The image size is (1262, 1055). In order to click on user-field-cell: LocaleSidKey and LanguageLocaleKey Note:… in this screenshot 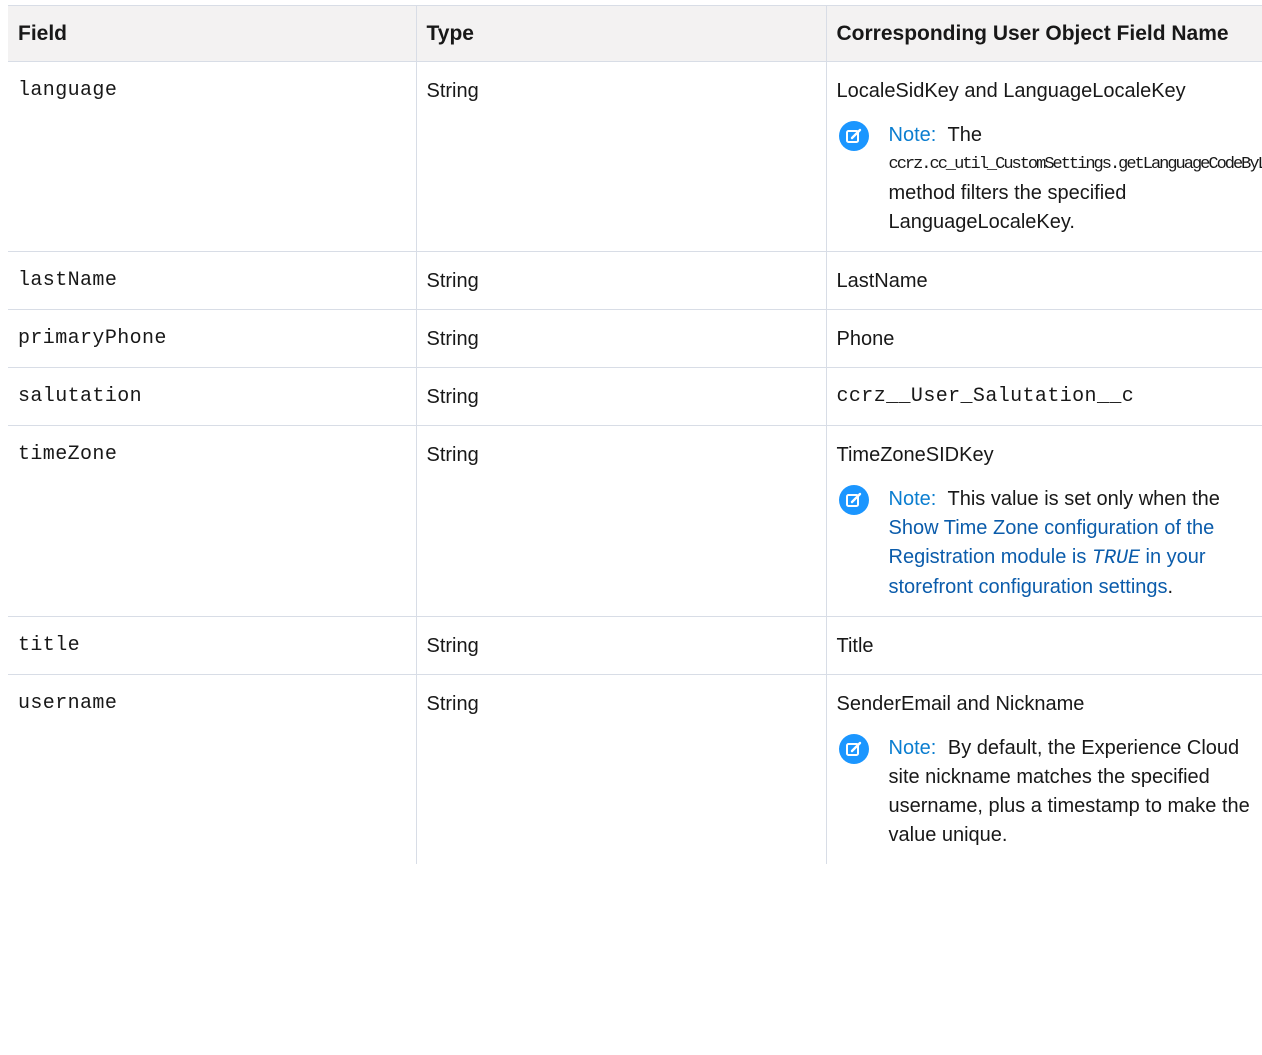, I will do `click(1043, 156)`.